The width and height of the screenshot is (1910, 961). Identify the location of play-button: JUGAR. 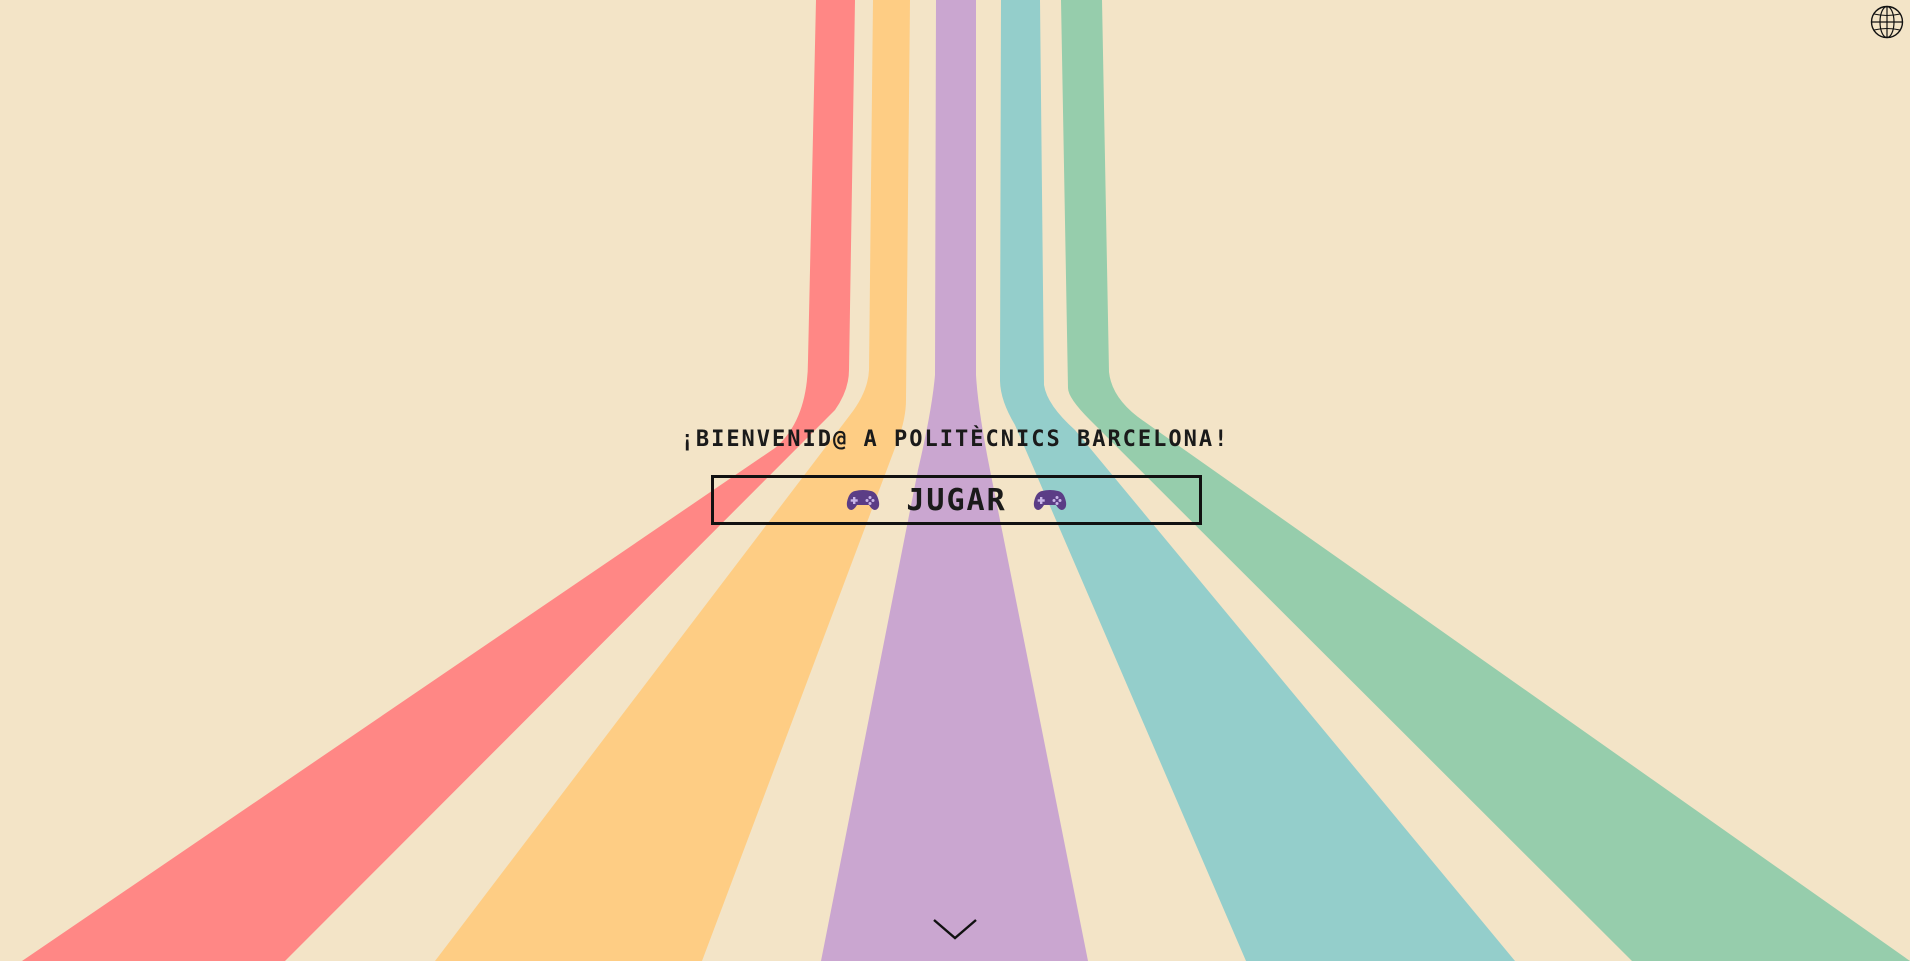
(956, 500).